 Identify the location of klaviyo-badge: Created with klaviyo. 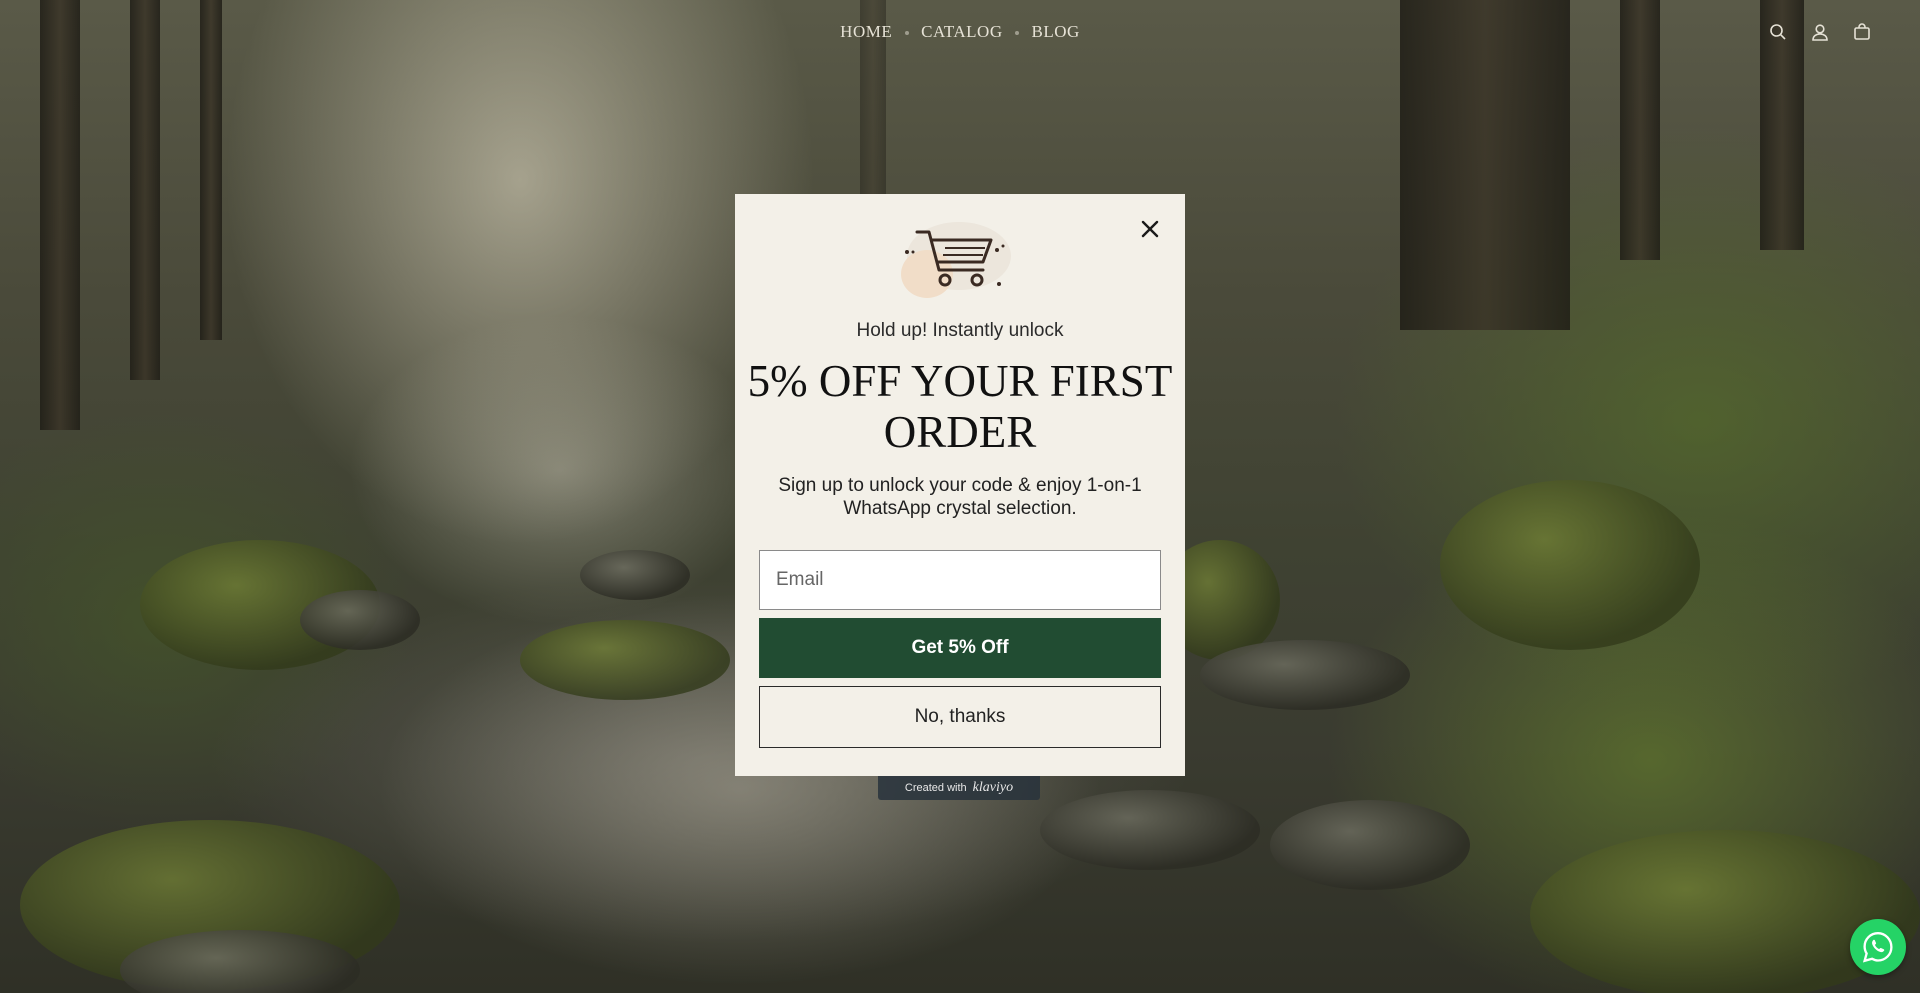
(959, 788).